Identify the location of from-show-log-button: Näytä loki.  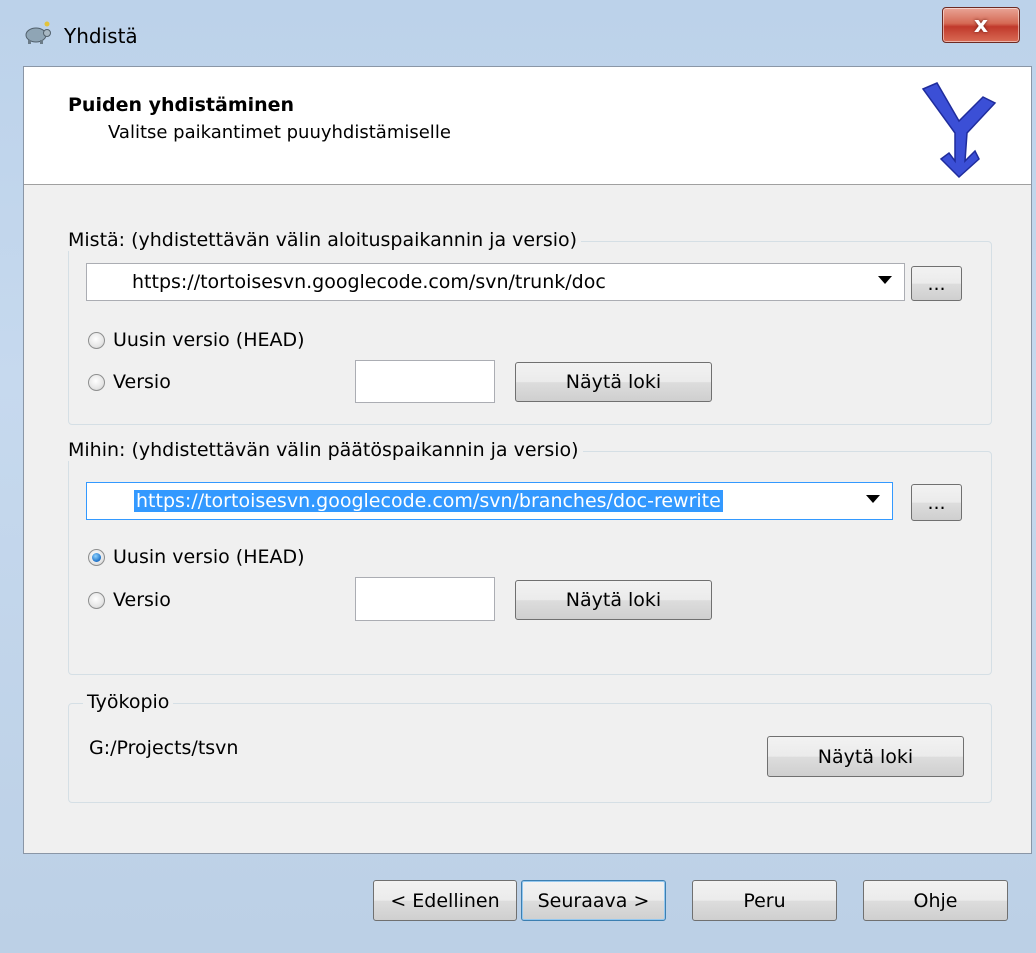
(613, 382).